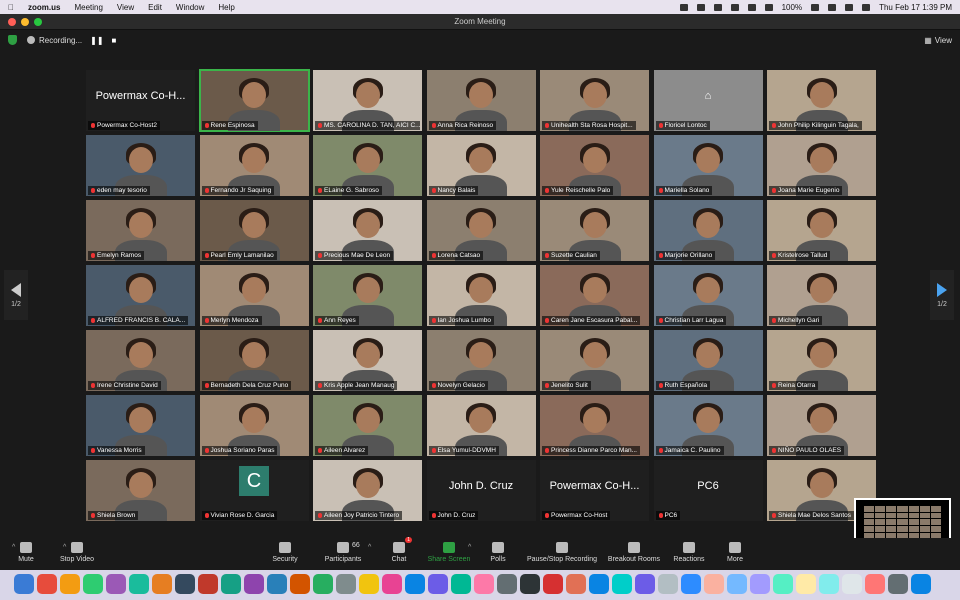 This screenshot has width=960, height=600. What do you see at coordinates (140, 230) in the screenshot?
I see `participant-tile: Emelyn Ramos` at bounding box center [140, 230].